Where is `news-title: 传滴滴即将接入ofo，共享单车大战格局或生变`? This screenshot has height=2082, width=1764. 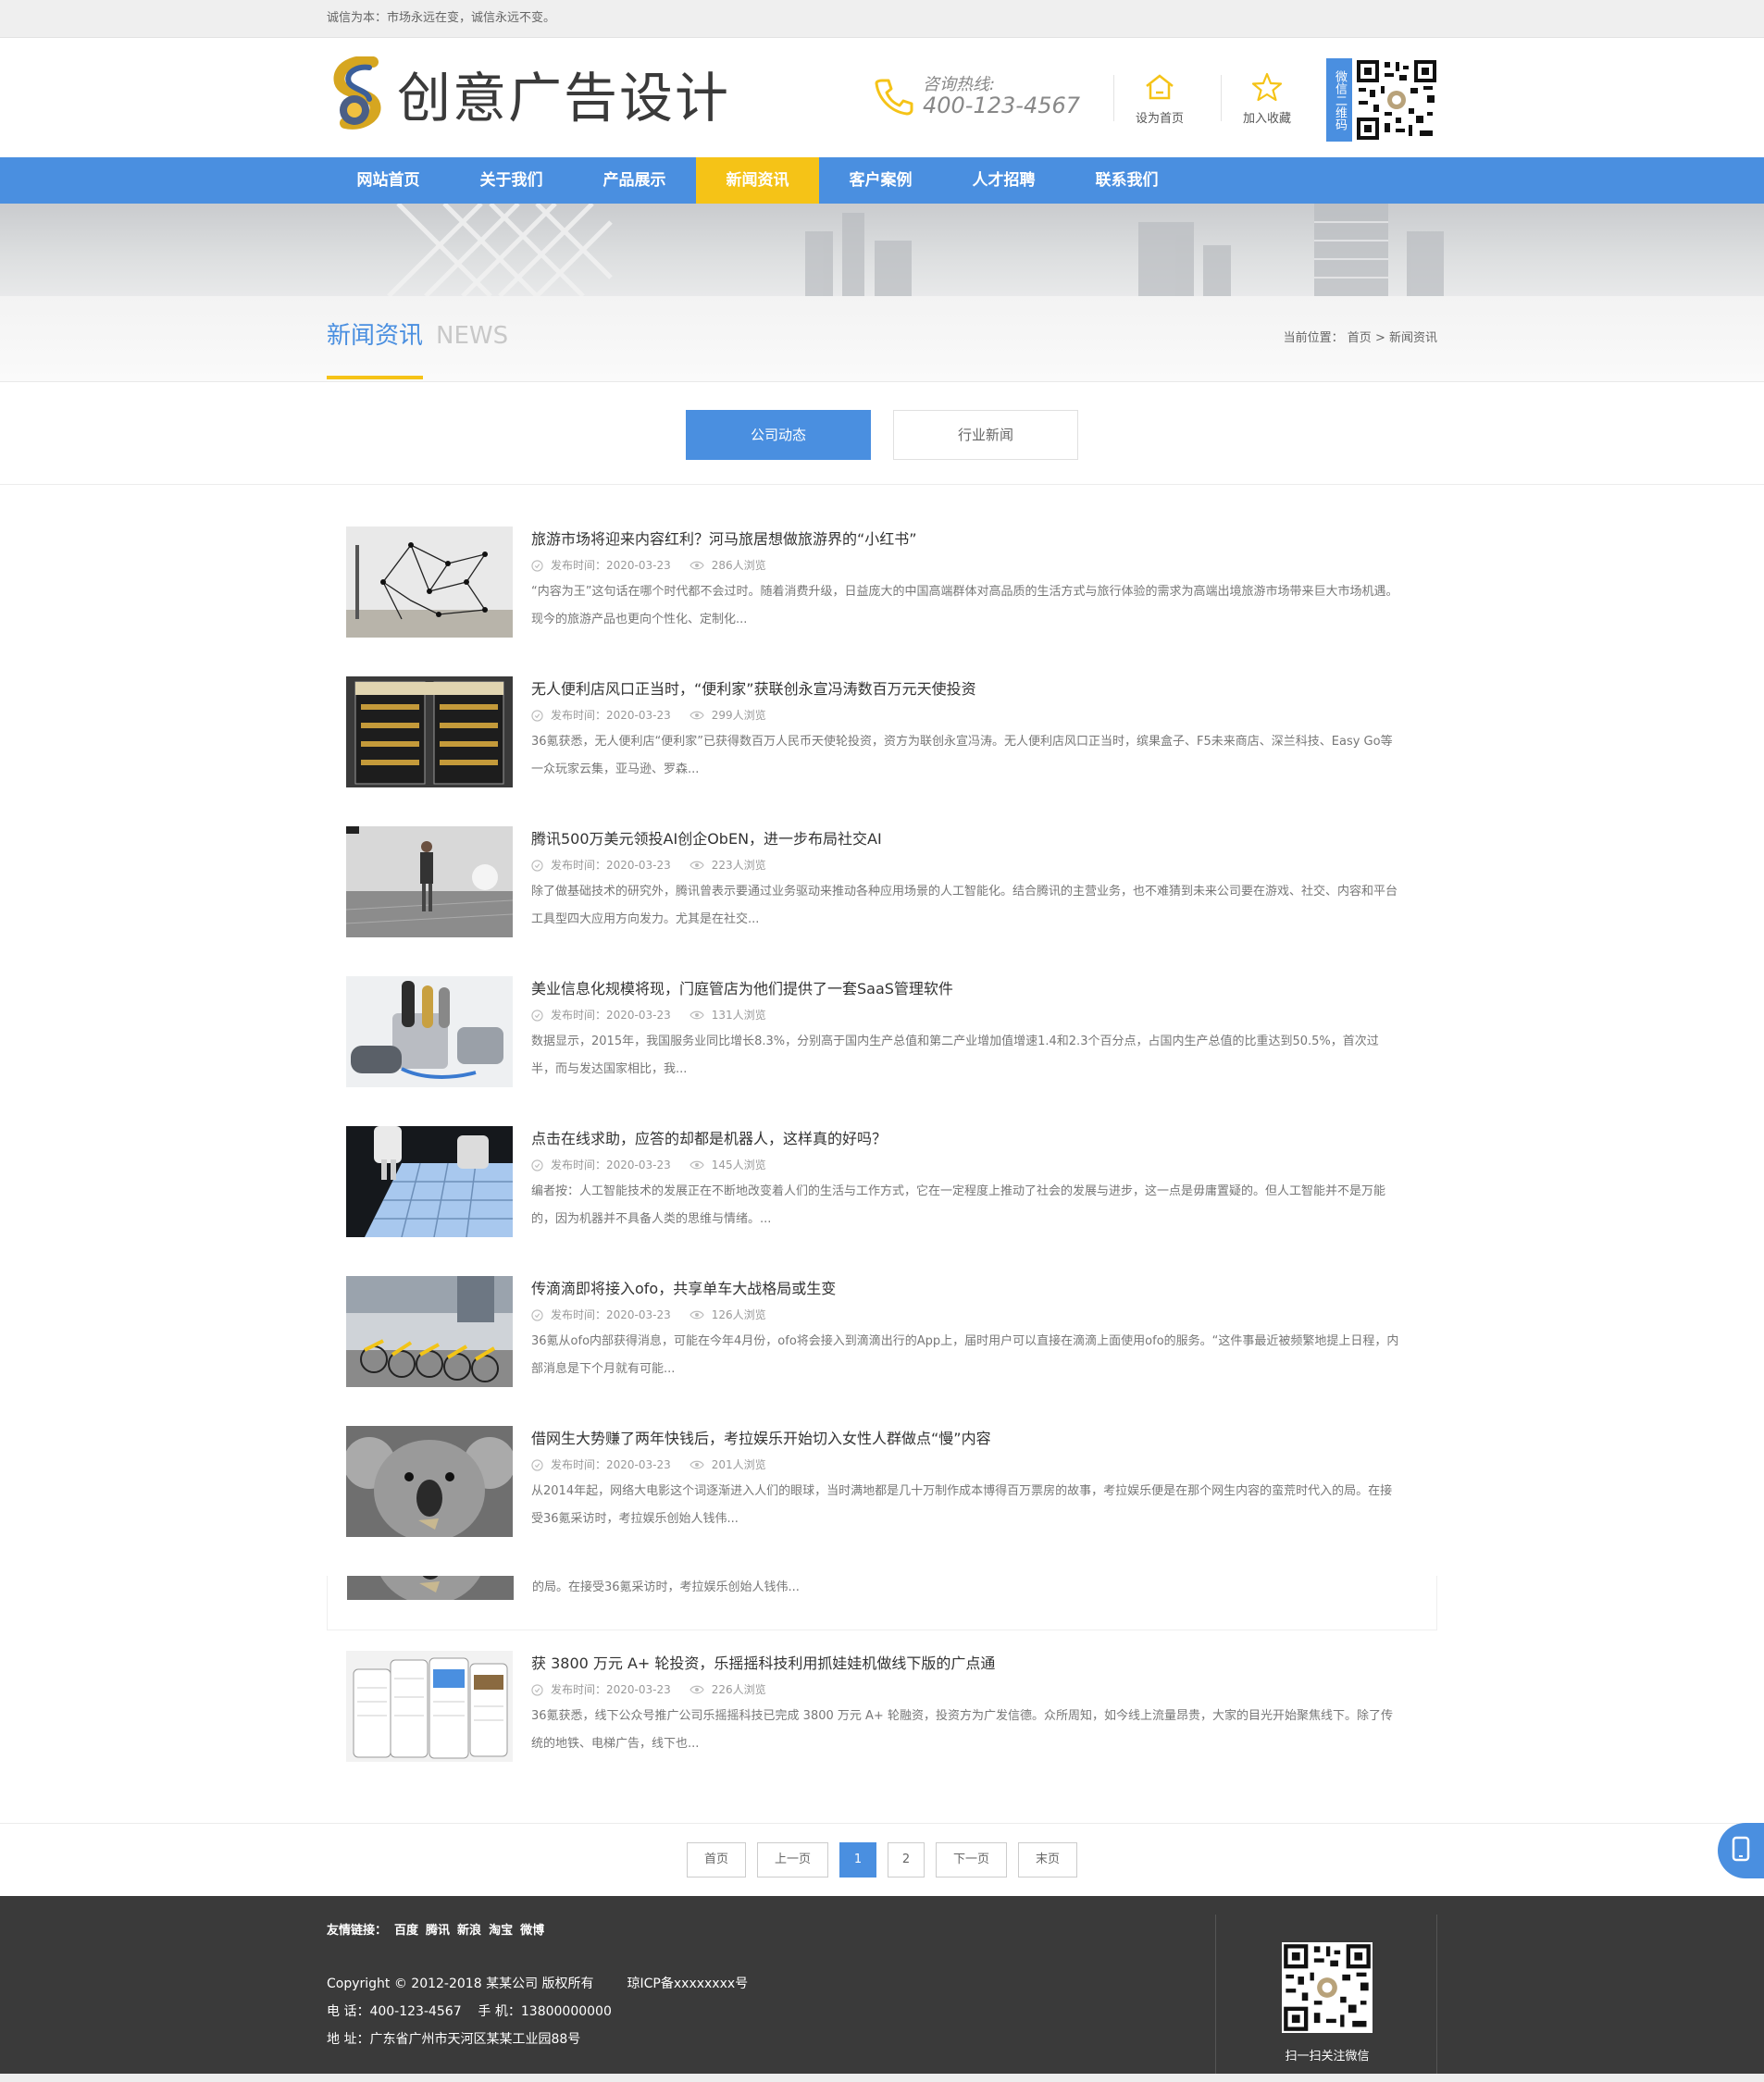
news-title: 传滴滴即将接入ofo，共享单车大战格局或生变 is located at coordinates (966, 1289).